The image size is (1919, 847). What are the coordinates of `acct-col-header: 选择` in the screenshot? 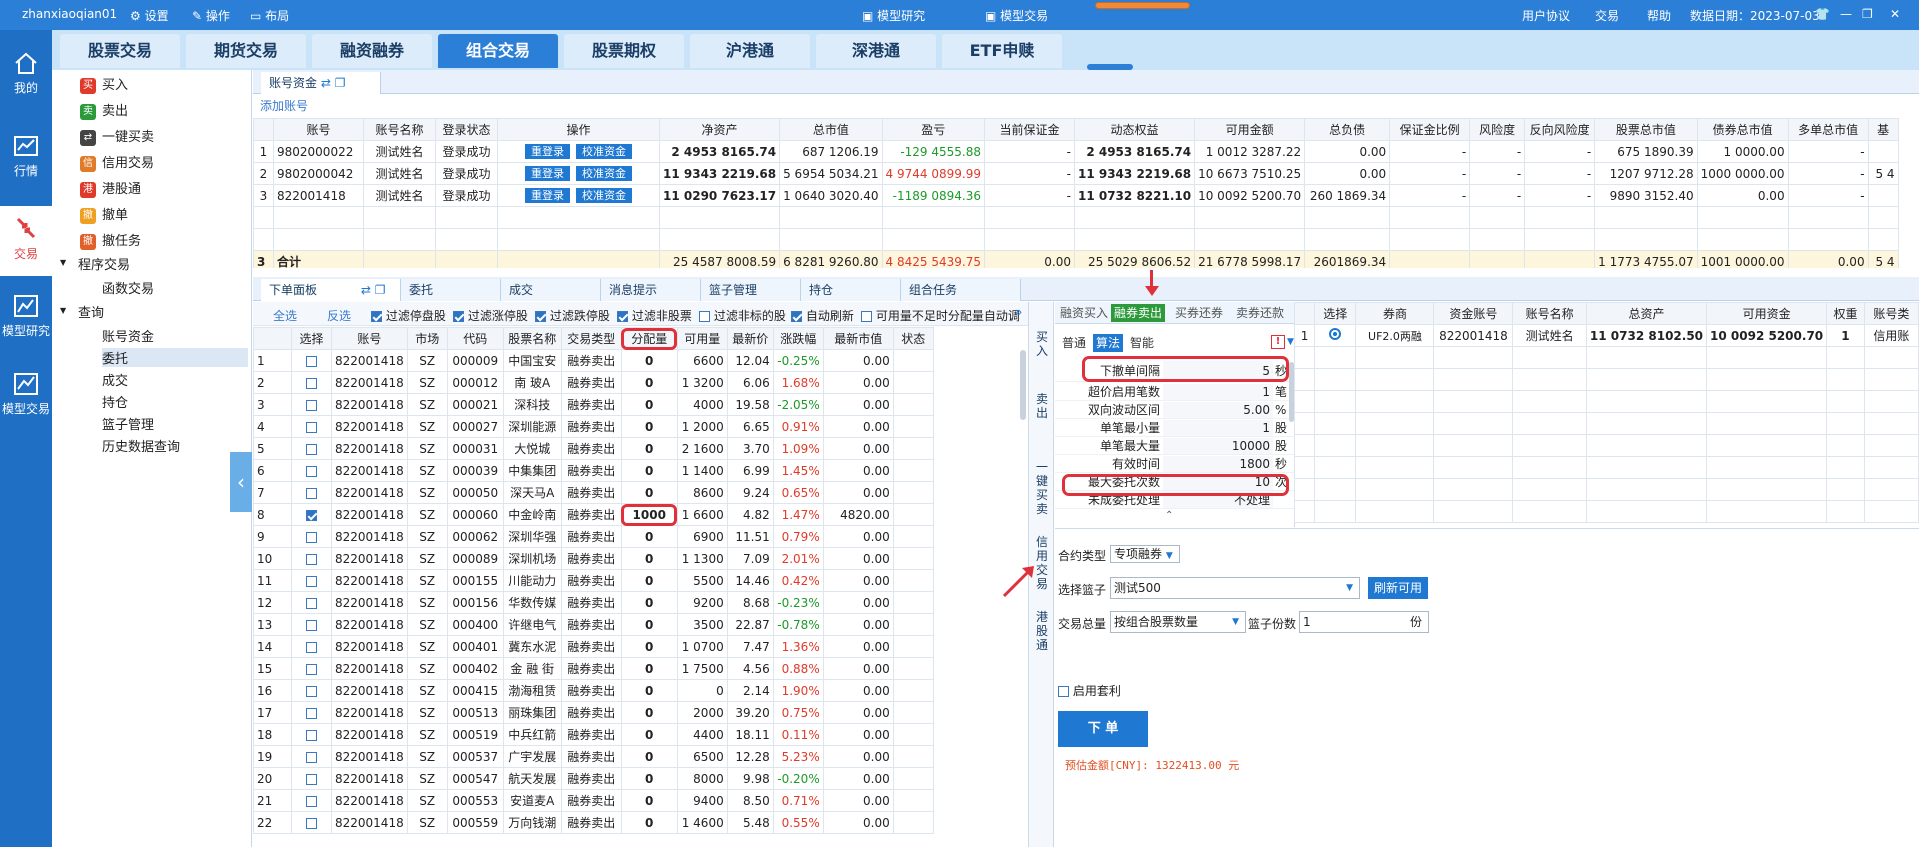 It's located at (1335, 313).